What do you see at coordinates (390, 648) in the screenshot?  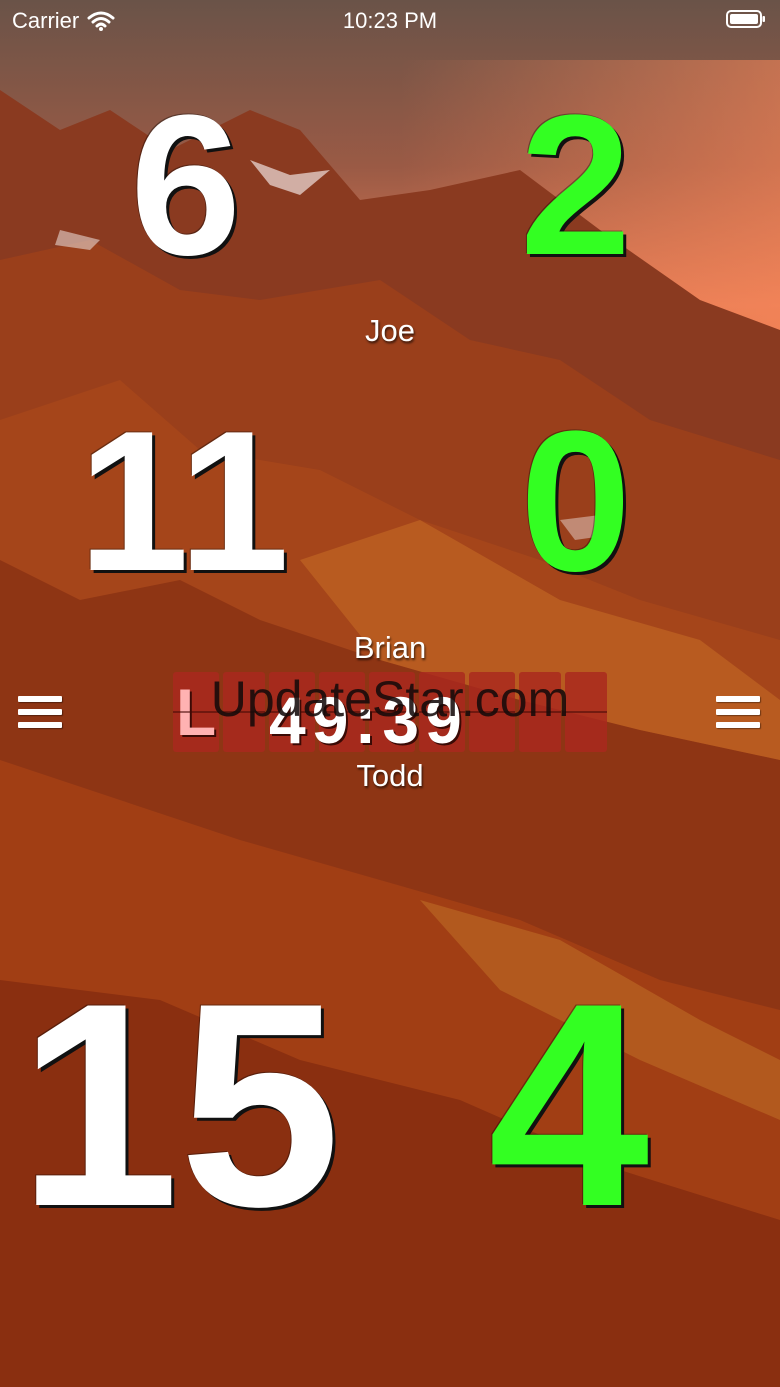 I see `player-2-name: Brian` at bounding box center [390, 648].